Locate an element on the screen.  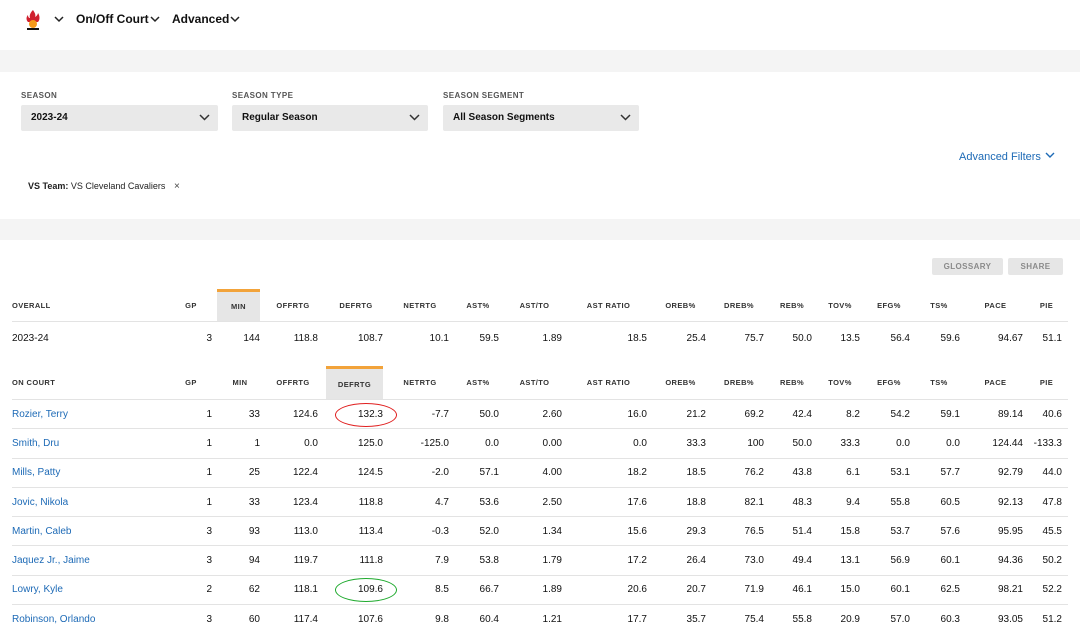
player-name-link: Robinson, Orlando is located at coordinates (87, 619).